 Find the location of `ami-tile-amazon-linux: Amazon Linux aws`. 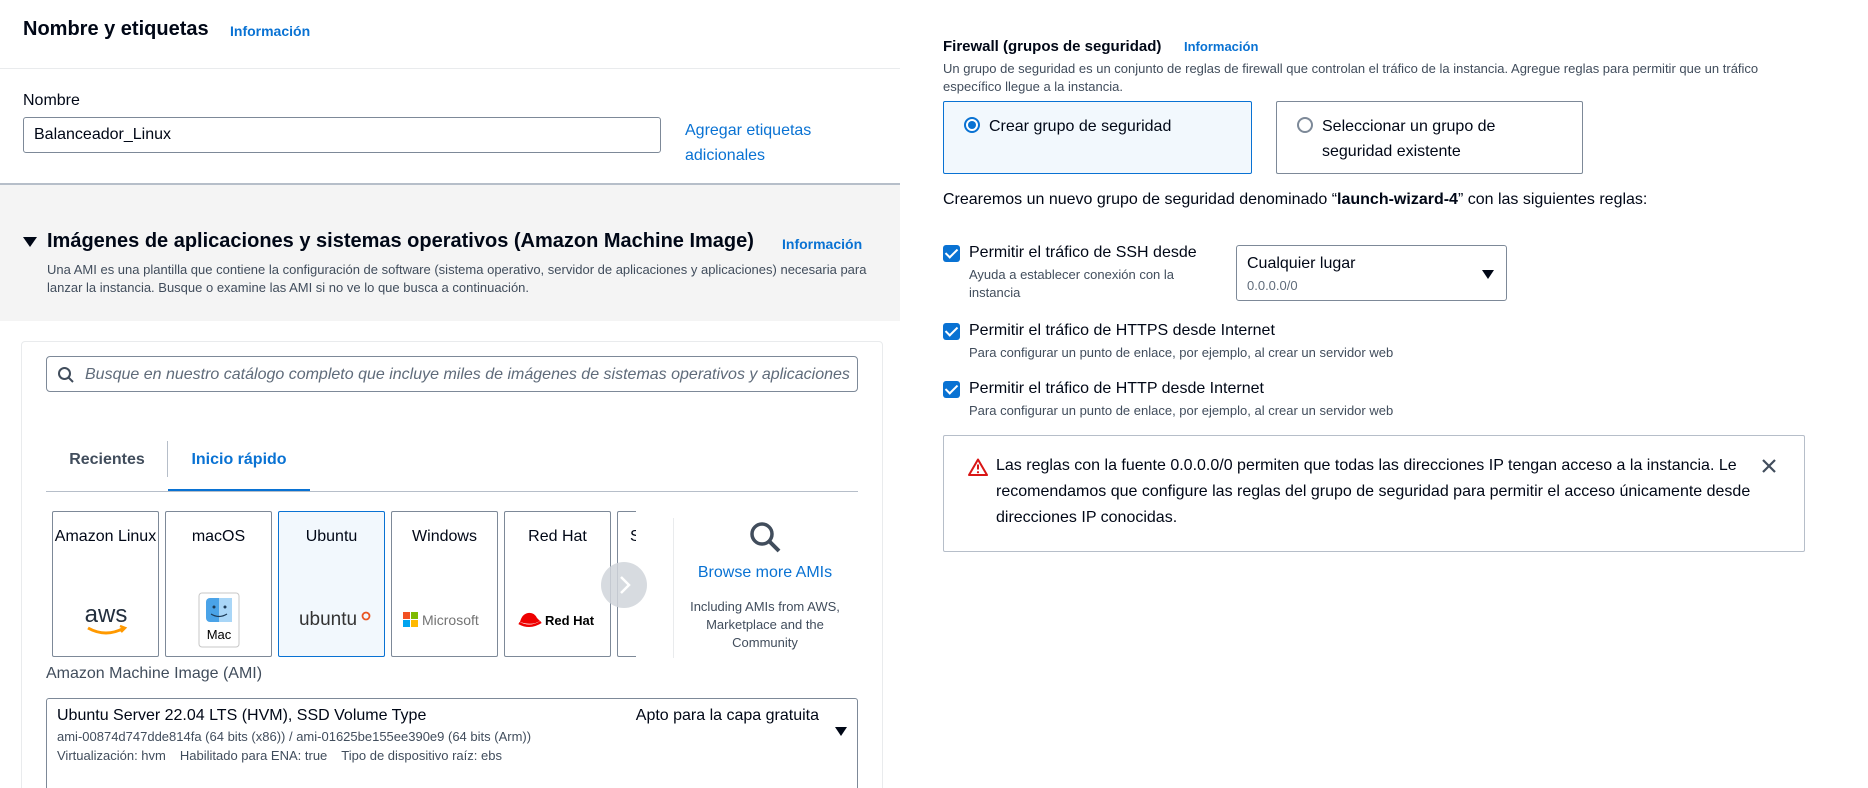

ami-tile-amazon-linux: Amazon Linux aws is located at coordinates (105, 584).